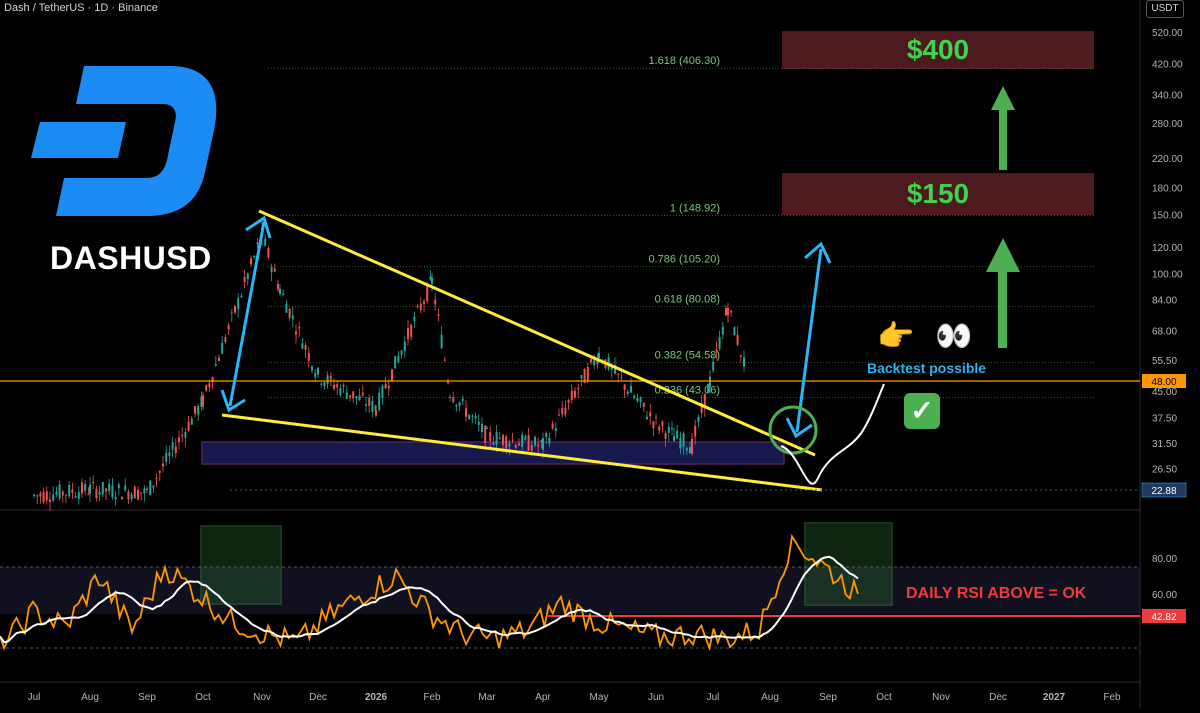 Image resolution: width=1200 pixels, height=713 pixels. Describe the element at coordinates (487, 697) in the screenshot. I see `time-tick-label: Mar` at that location.